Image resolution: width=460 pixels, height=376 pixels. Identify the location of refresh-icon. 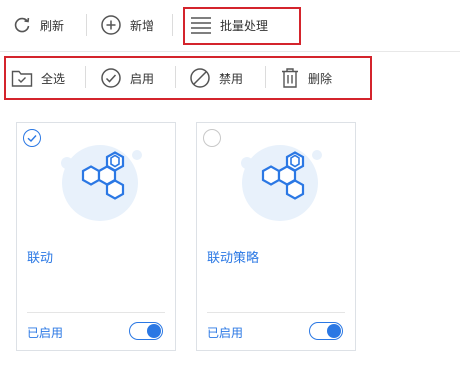
(22, 25).